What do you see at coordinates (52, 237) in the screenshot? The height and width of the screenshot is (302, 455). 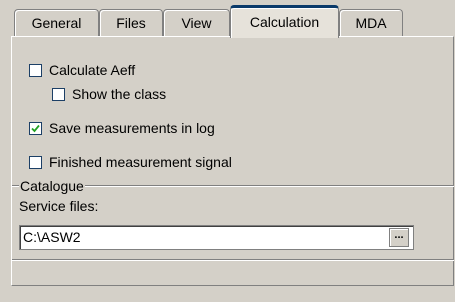 I see `service-files-value: C:\ASW2` at bounding box center [52, 237].